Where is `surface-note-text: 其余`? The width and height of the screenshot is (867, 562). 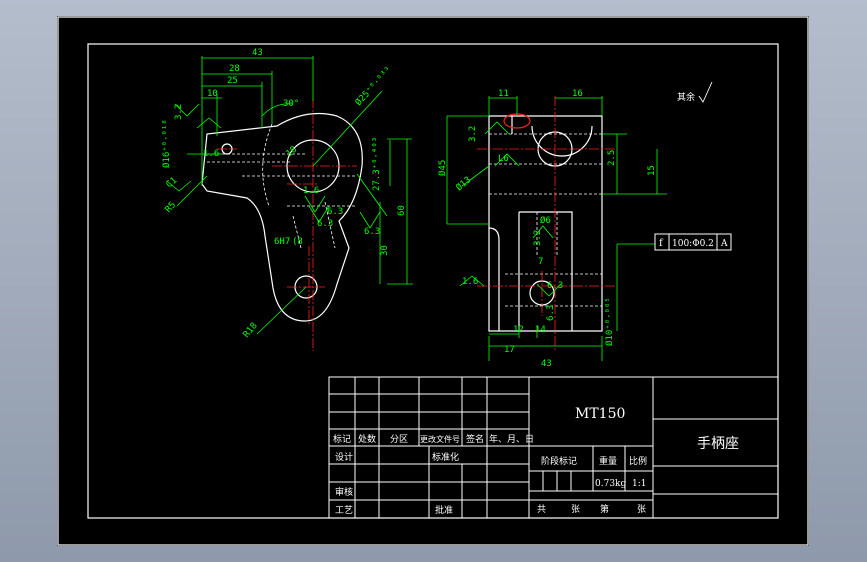
surface-note-text: 其余 is located at coordinates (686, 97).